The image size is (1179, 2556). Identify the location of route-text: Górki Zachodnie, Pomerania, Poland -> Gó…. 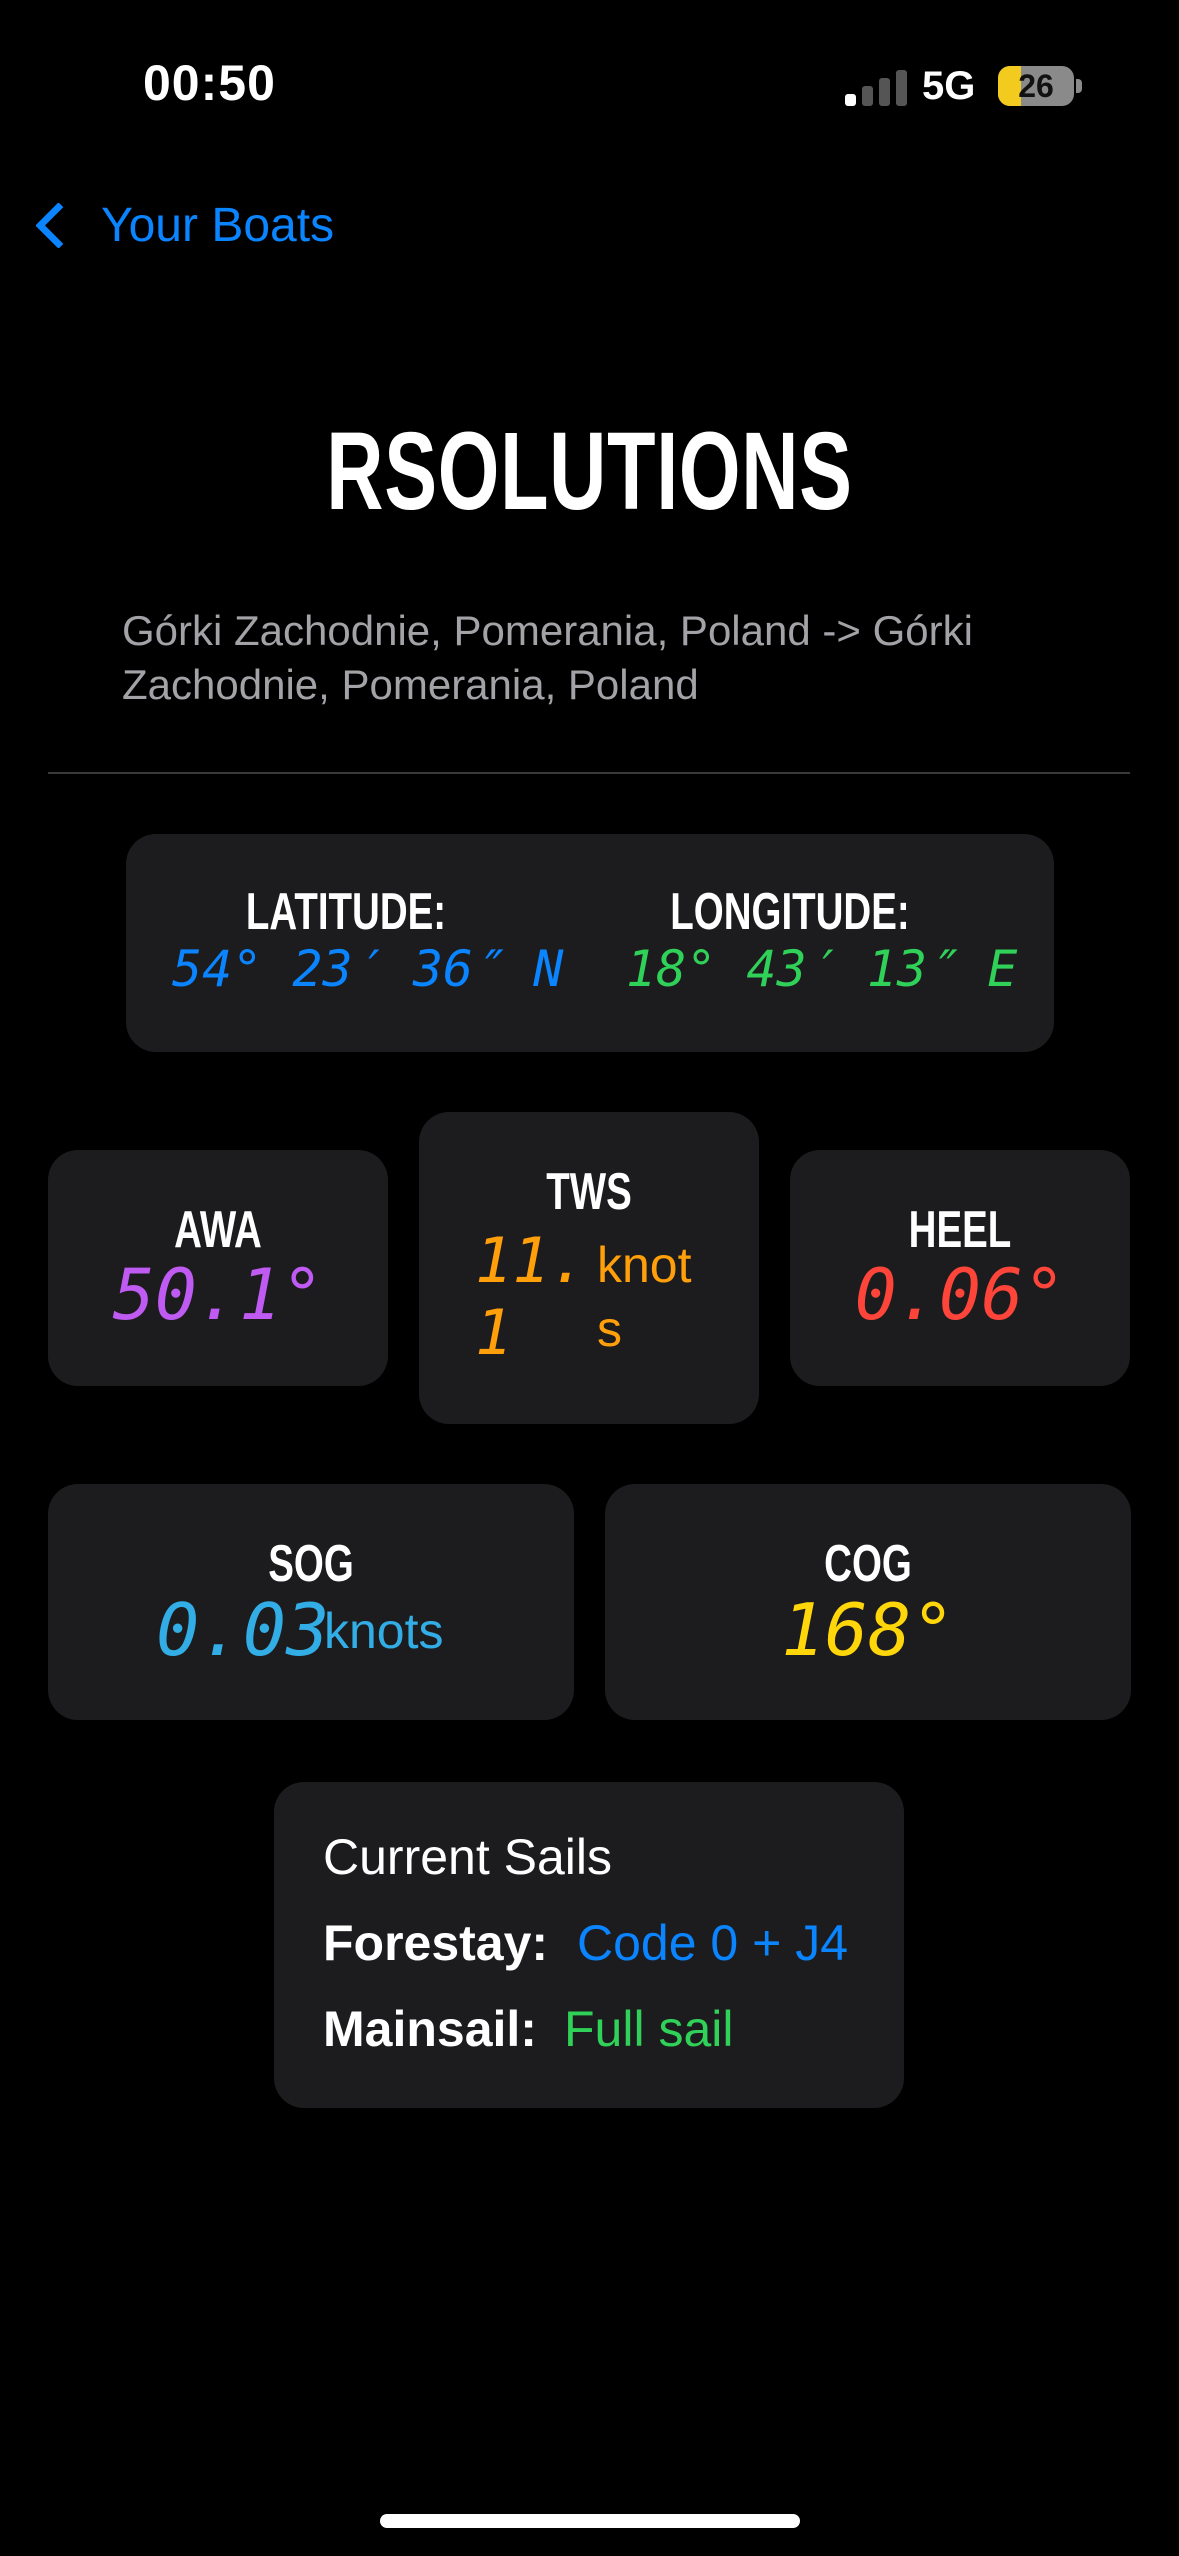
(547, 657).